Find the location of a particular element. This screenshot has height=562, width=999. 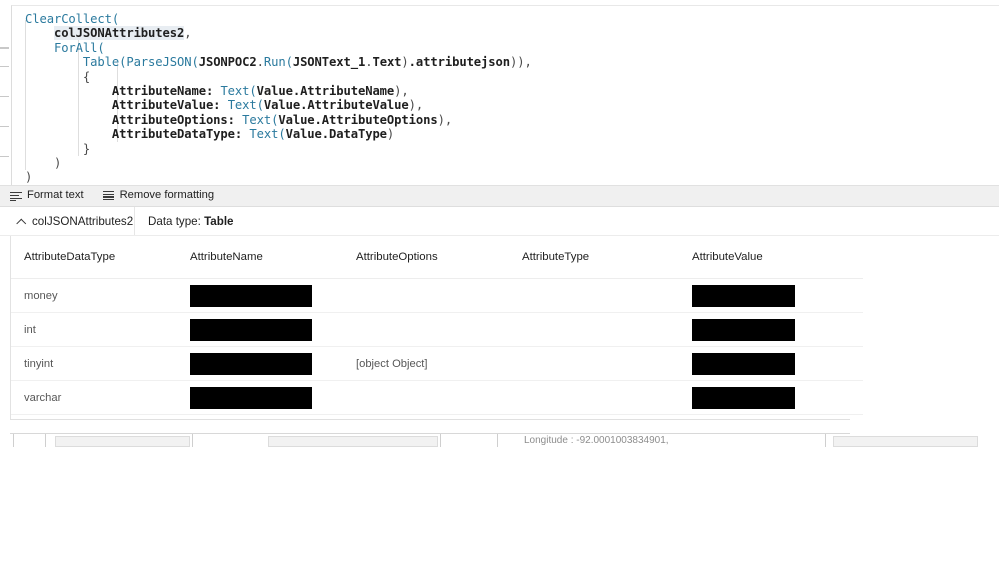

cell-text: [object Object] is located at coordinates (392, 363).